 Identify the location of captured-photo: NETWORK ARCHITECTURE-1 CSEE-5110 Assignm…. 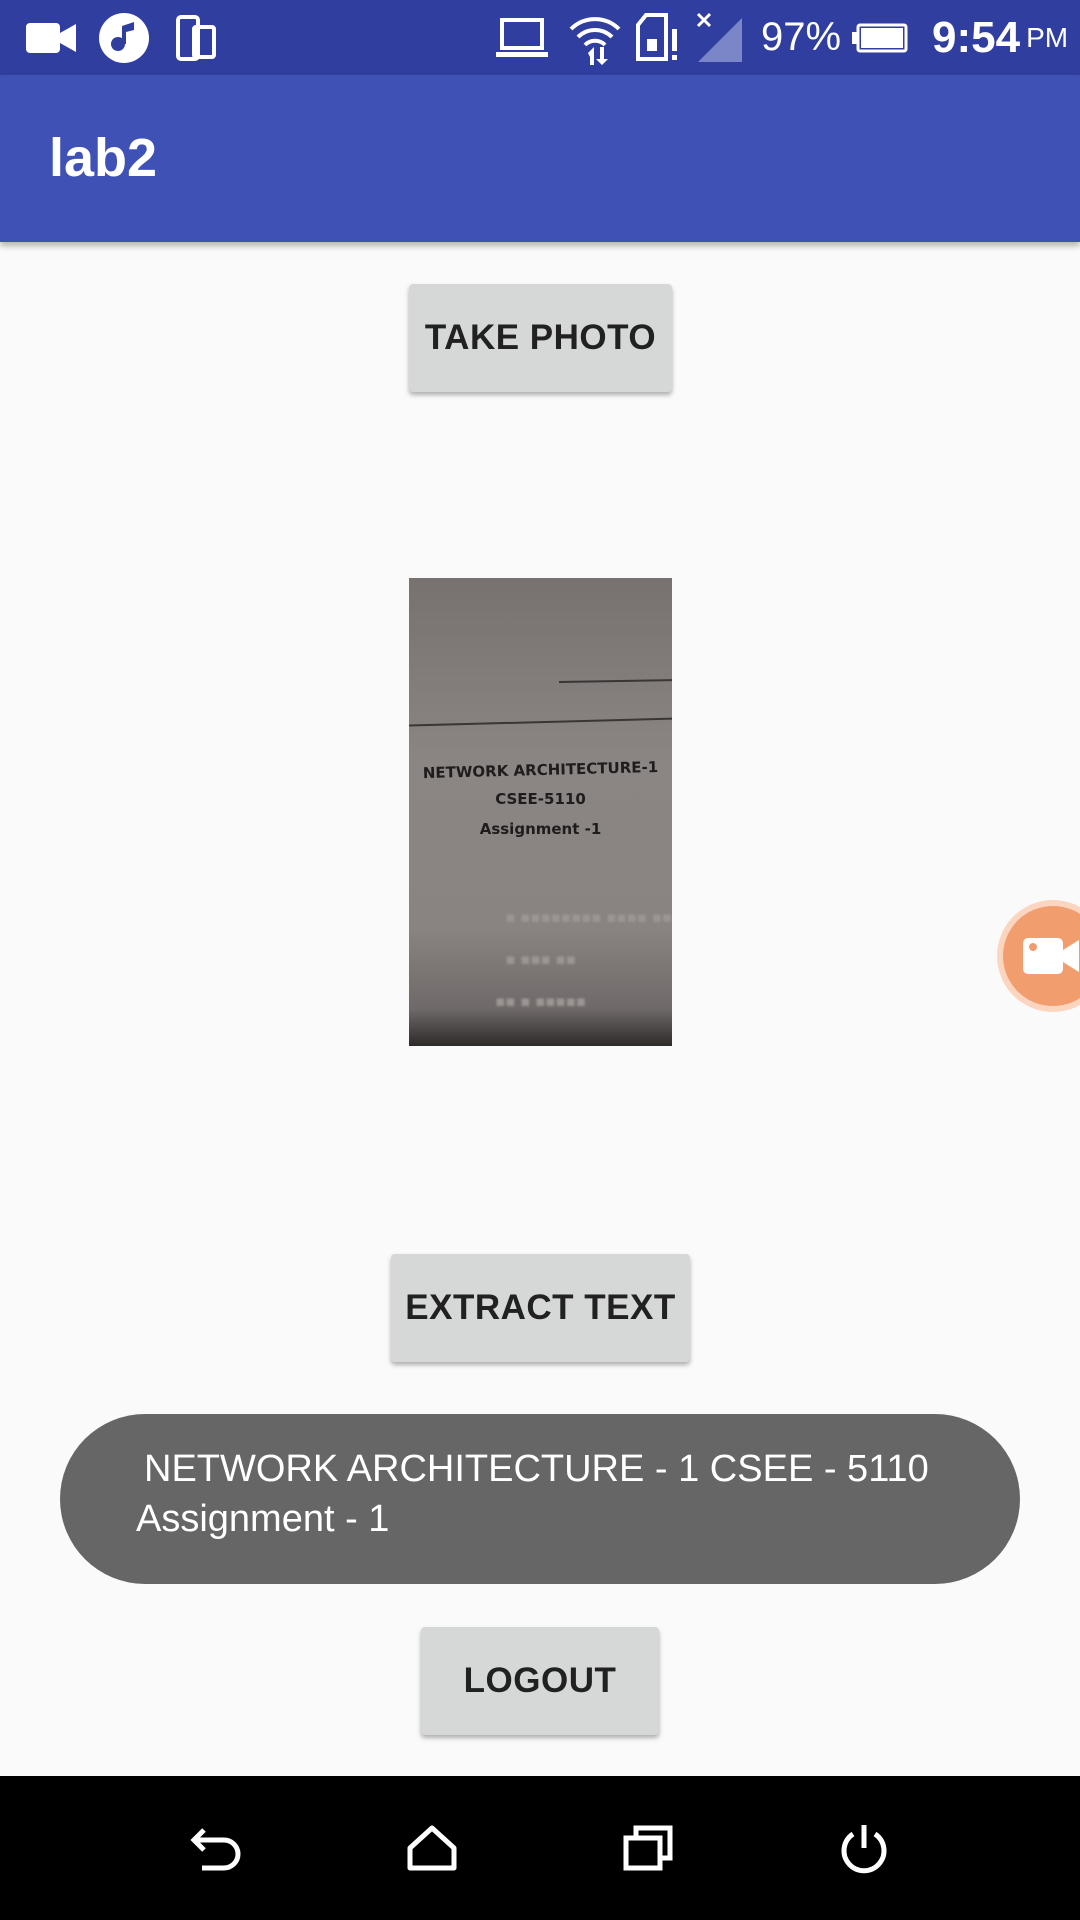
(540, 812).